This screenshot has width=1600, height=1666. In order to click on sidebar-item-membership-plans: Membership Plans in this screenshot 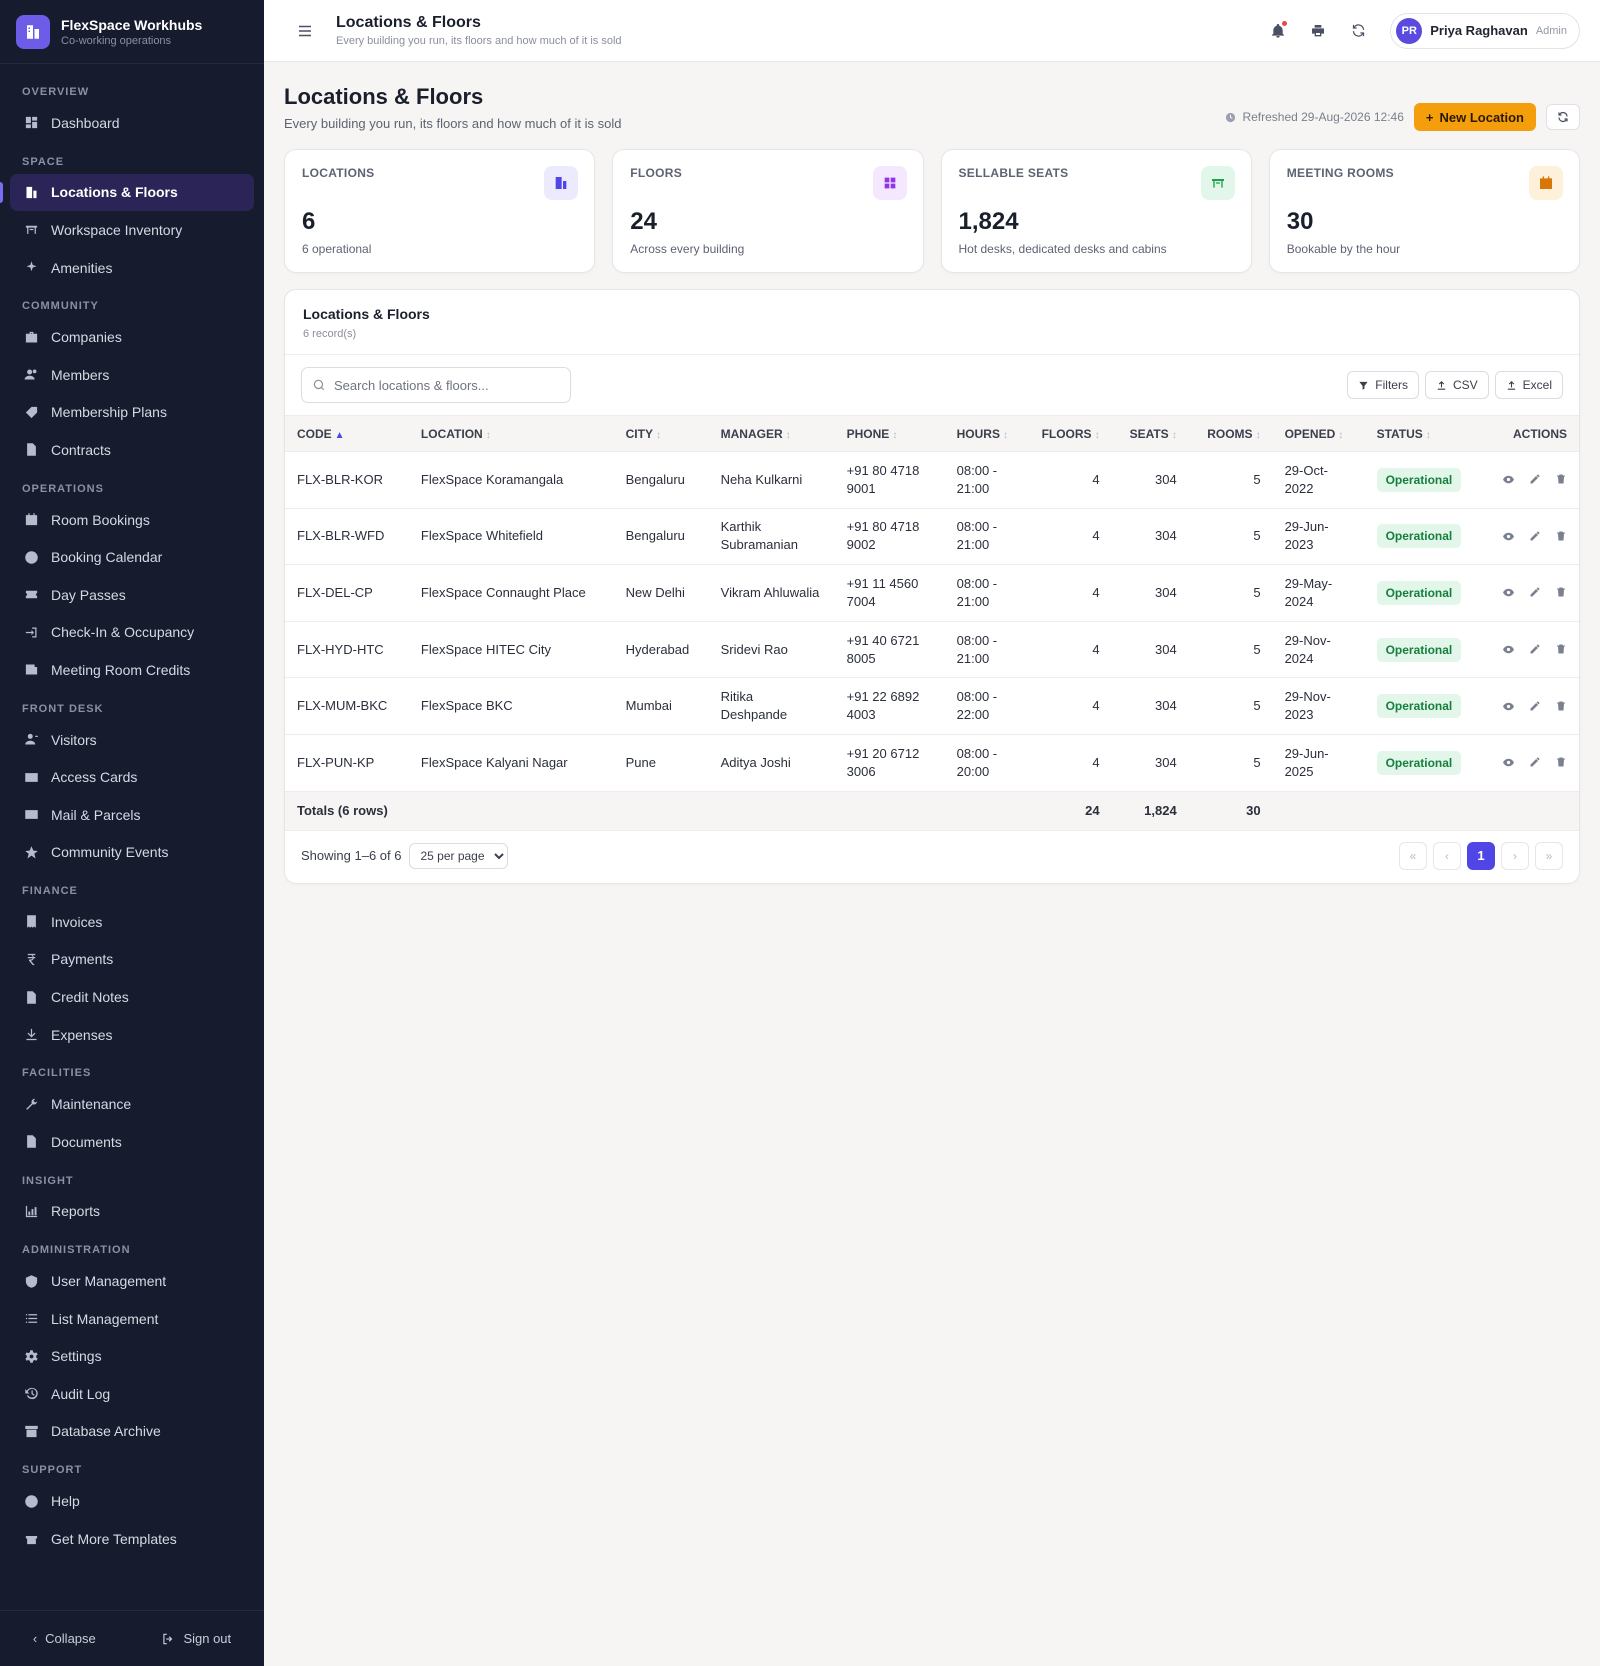, I will do `click(132, 413)`.